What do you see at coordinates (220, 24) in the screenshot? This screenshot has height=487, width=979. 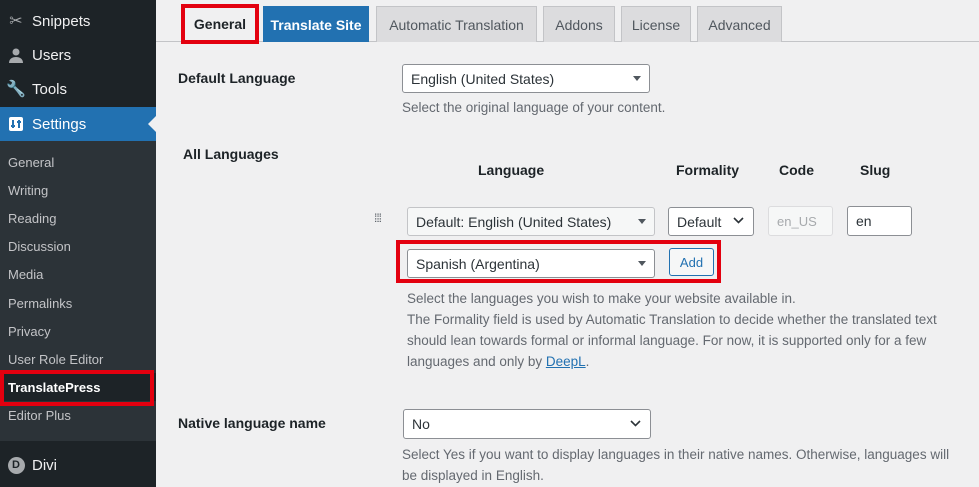 I see `highlight-box-general-tab` at bounding box center [220, 24].